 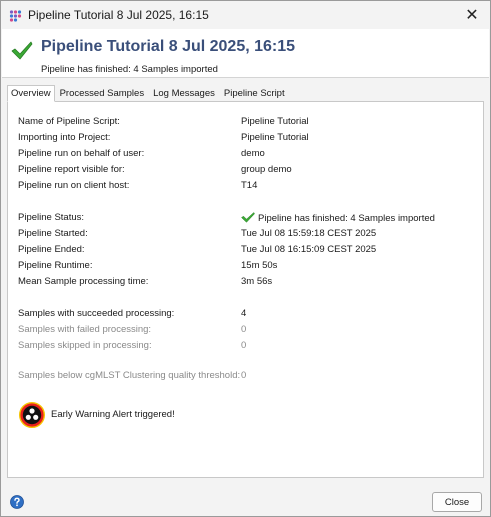 I want to click on row-value: Tue Jul 08 16:15:09 CEST 2025, so click(x=309, y=249).